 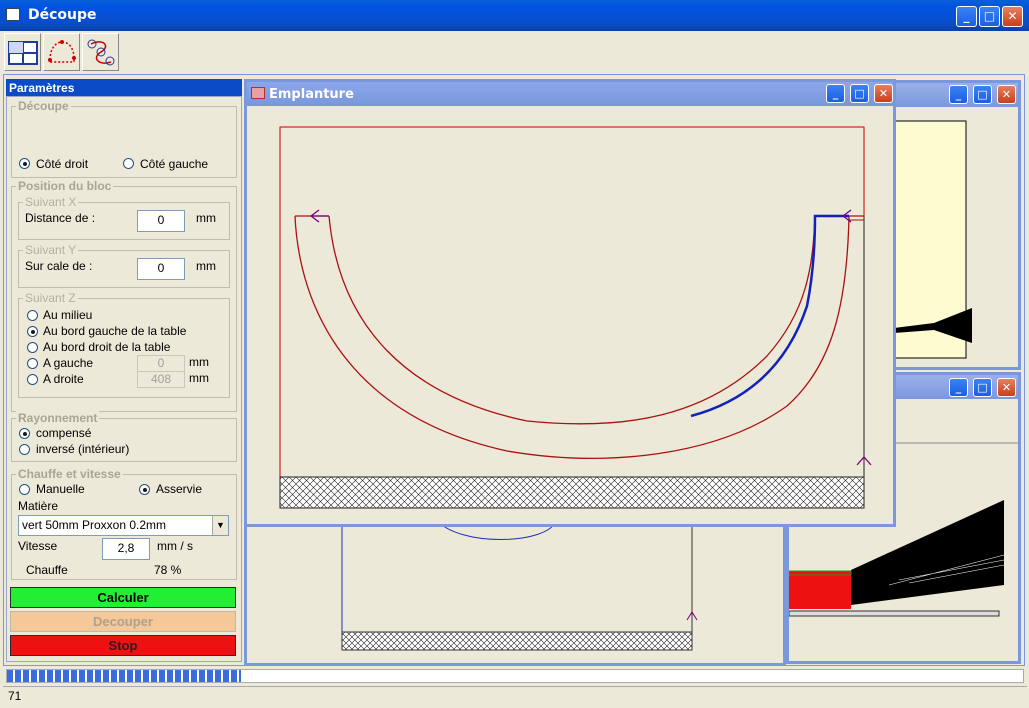 I want to click on distance-unit: mm, so click(x=206, y=218).